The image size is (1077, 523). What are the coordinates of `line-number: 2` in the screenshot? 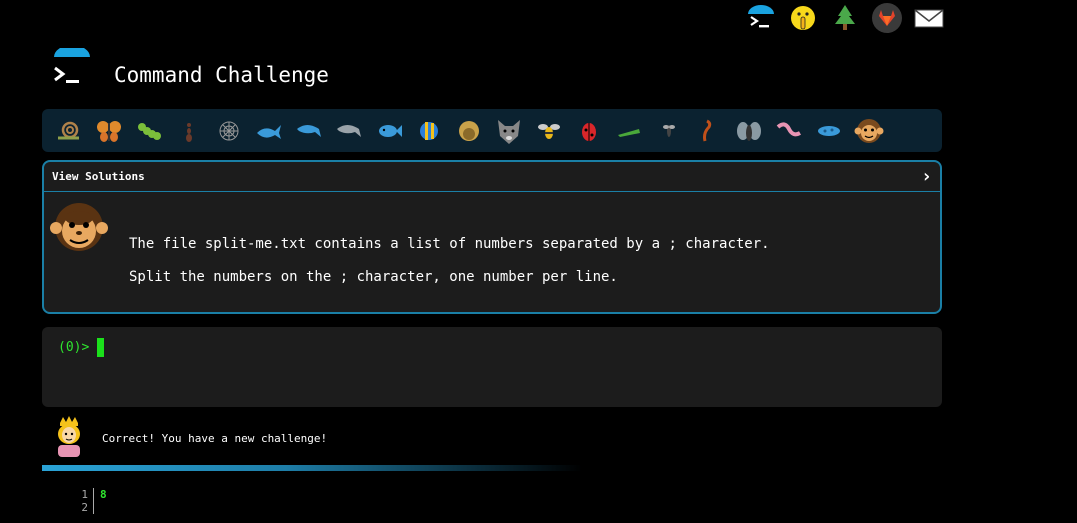 It's located at (84, 507).